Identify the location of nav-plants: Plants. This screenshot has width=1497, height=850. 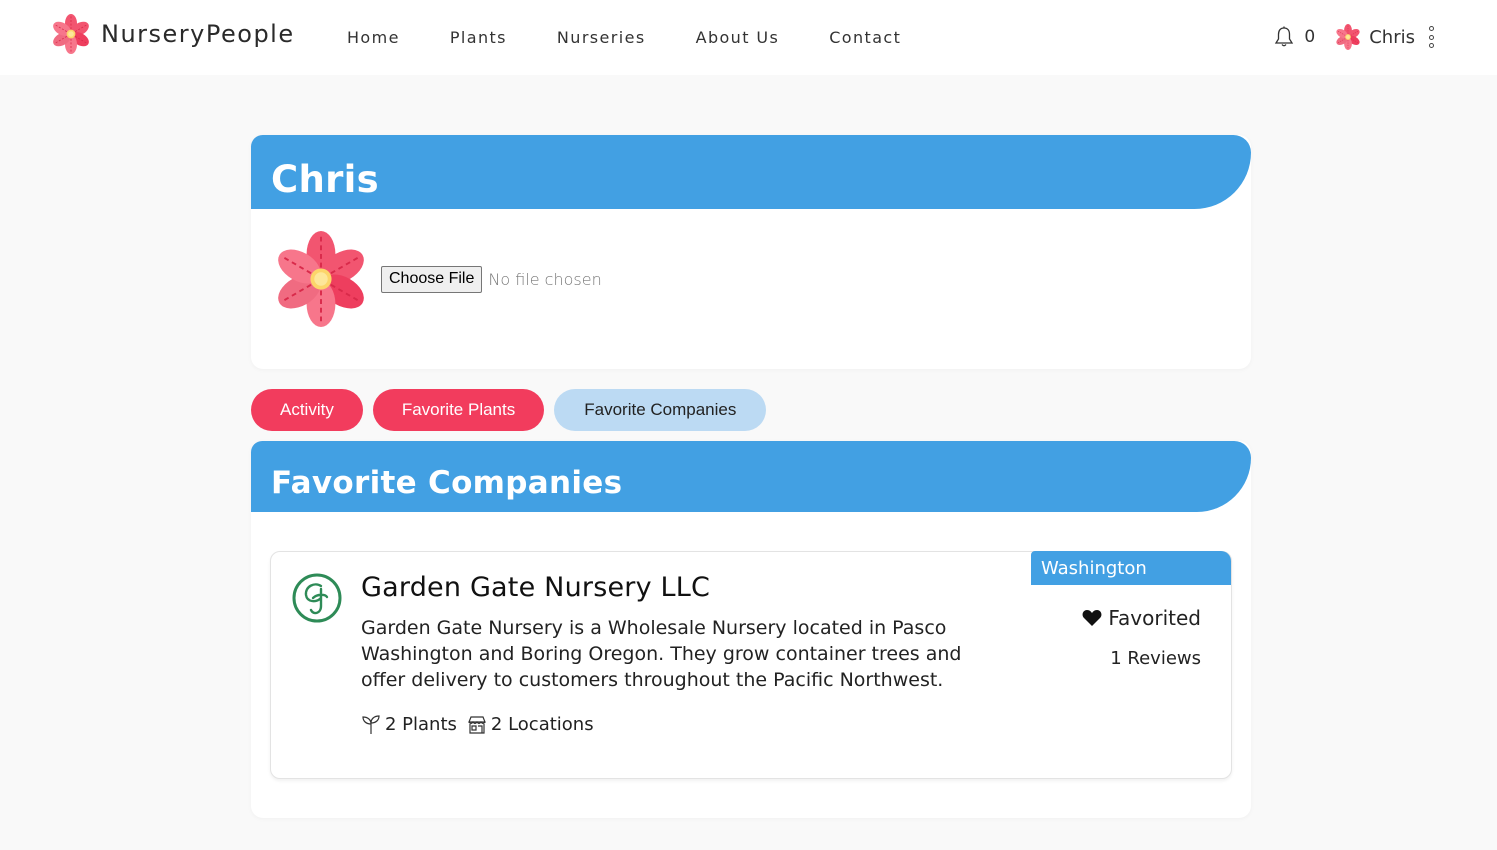
(478, 37).